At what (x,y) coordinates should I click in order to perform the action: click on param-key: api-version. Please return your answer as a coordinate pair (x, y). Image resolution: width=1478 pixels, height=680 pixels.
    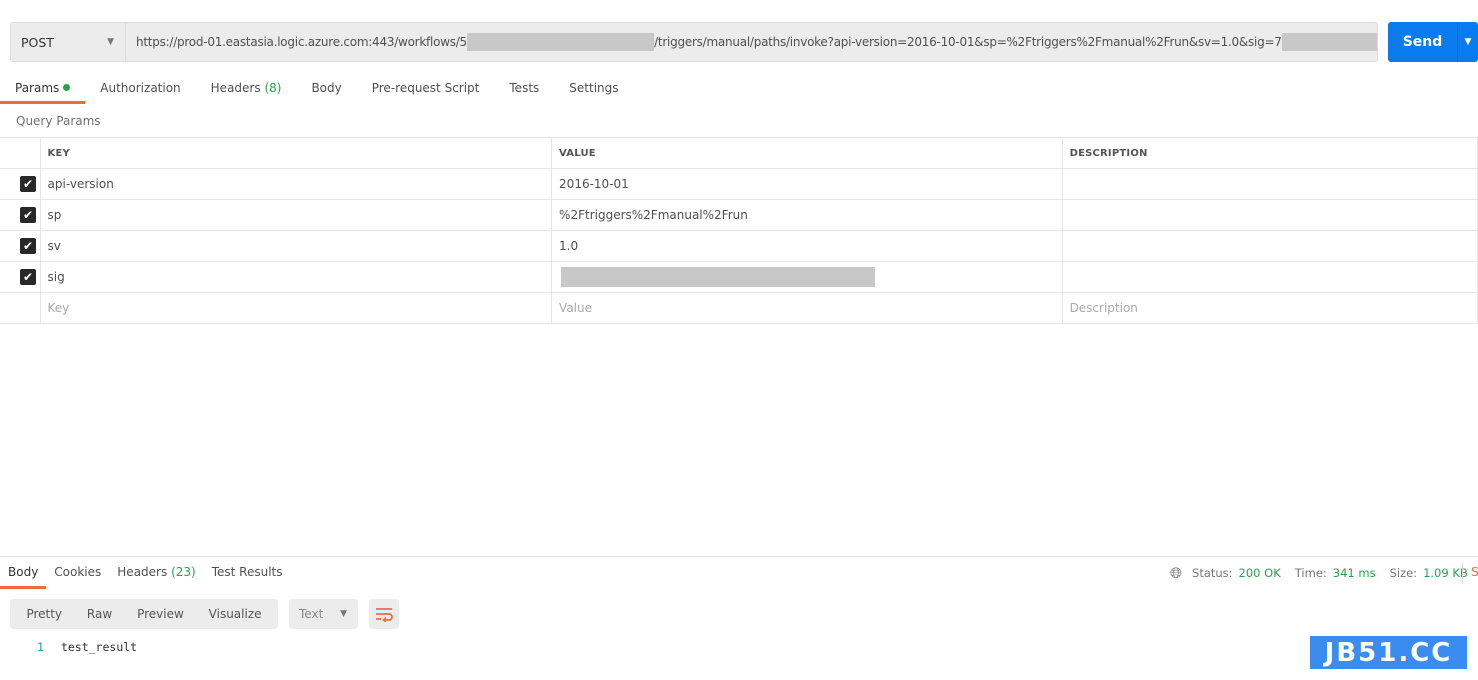
    Looking at the image, I should click on (296, 184).